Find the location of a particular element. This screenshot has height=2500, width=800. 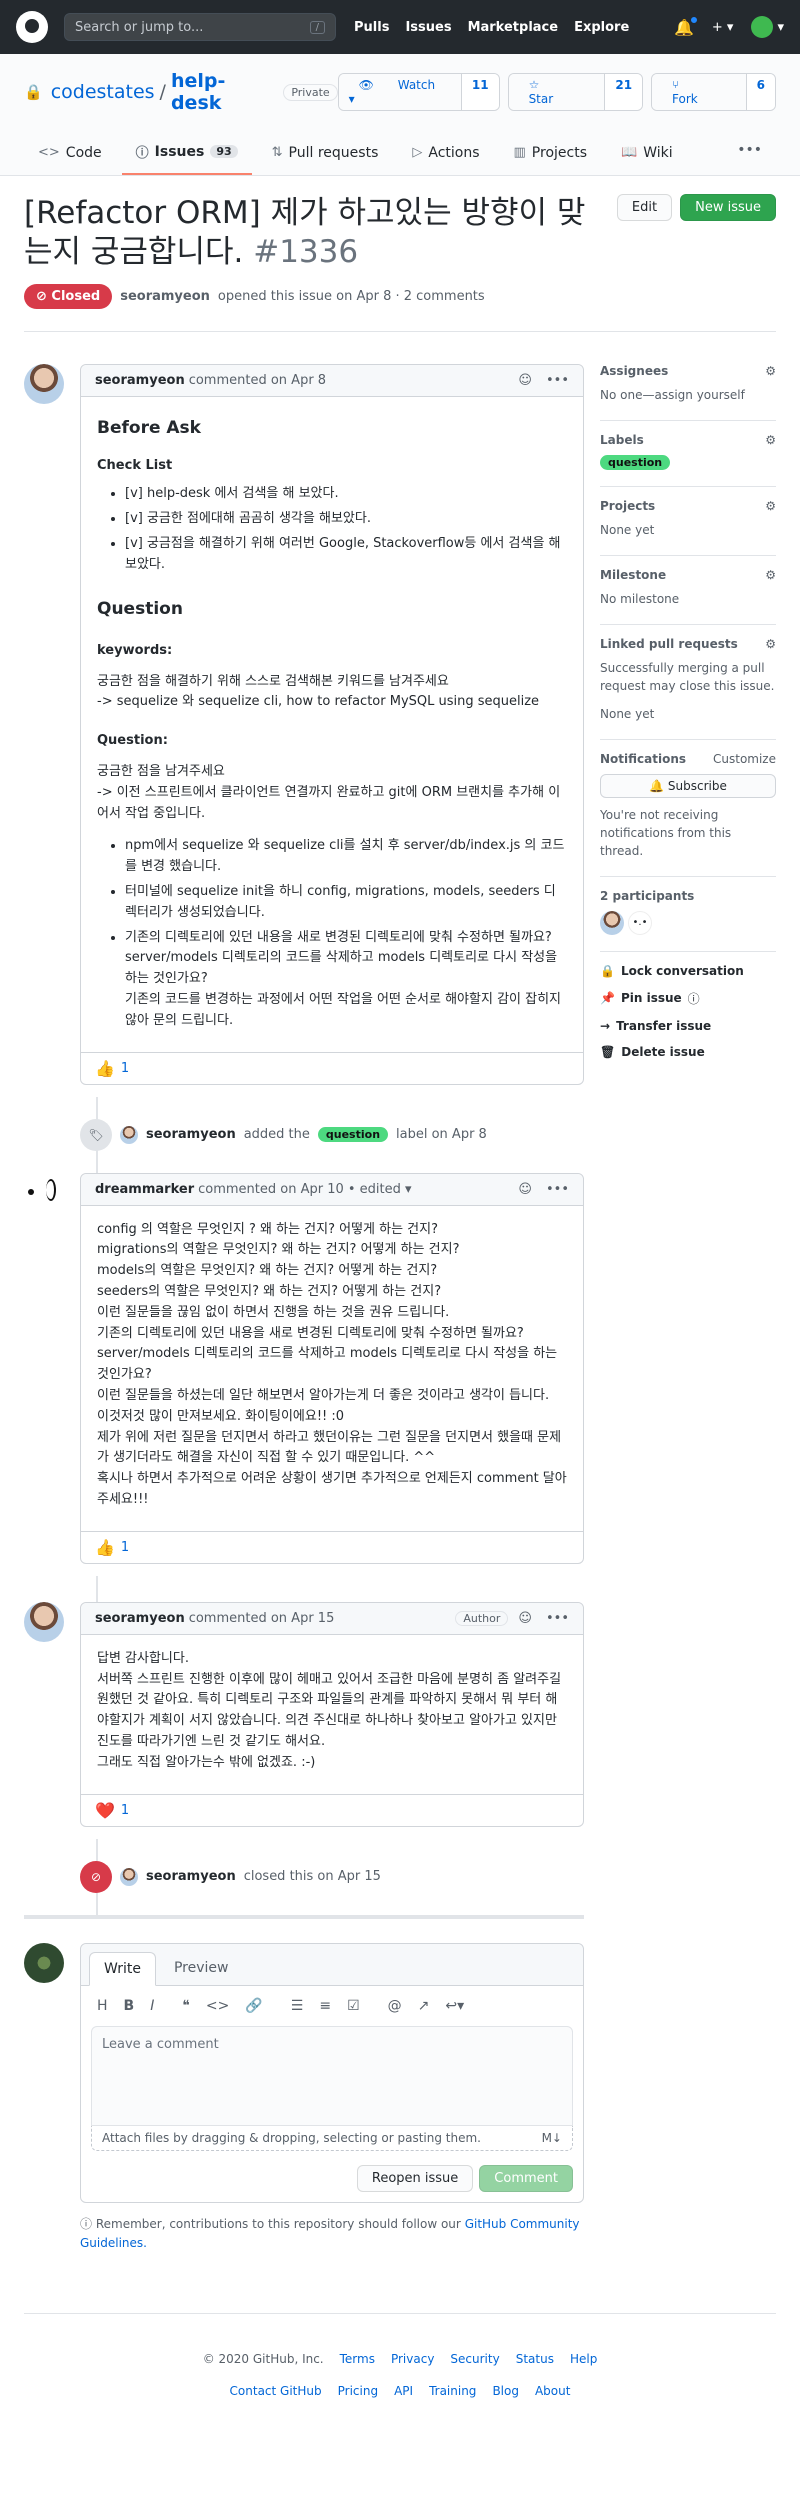

tab-write: Write is located at coordinates (122, 1968).